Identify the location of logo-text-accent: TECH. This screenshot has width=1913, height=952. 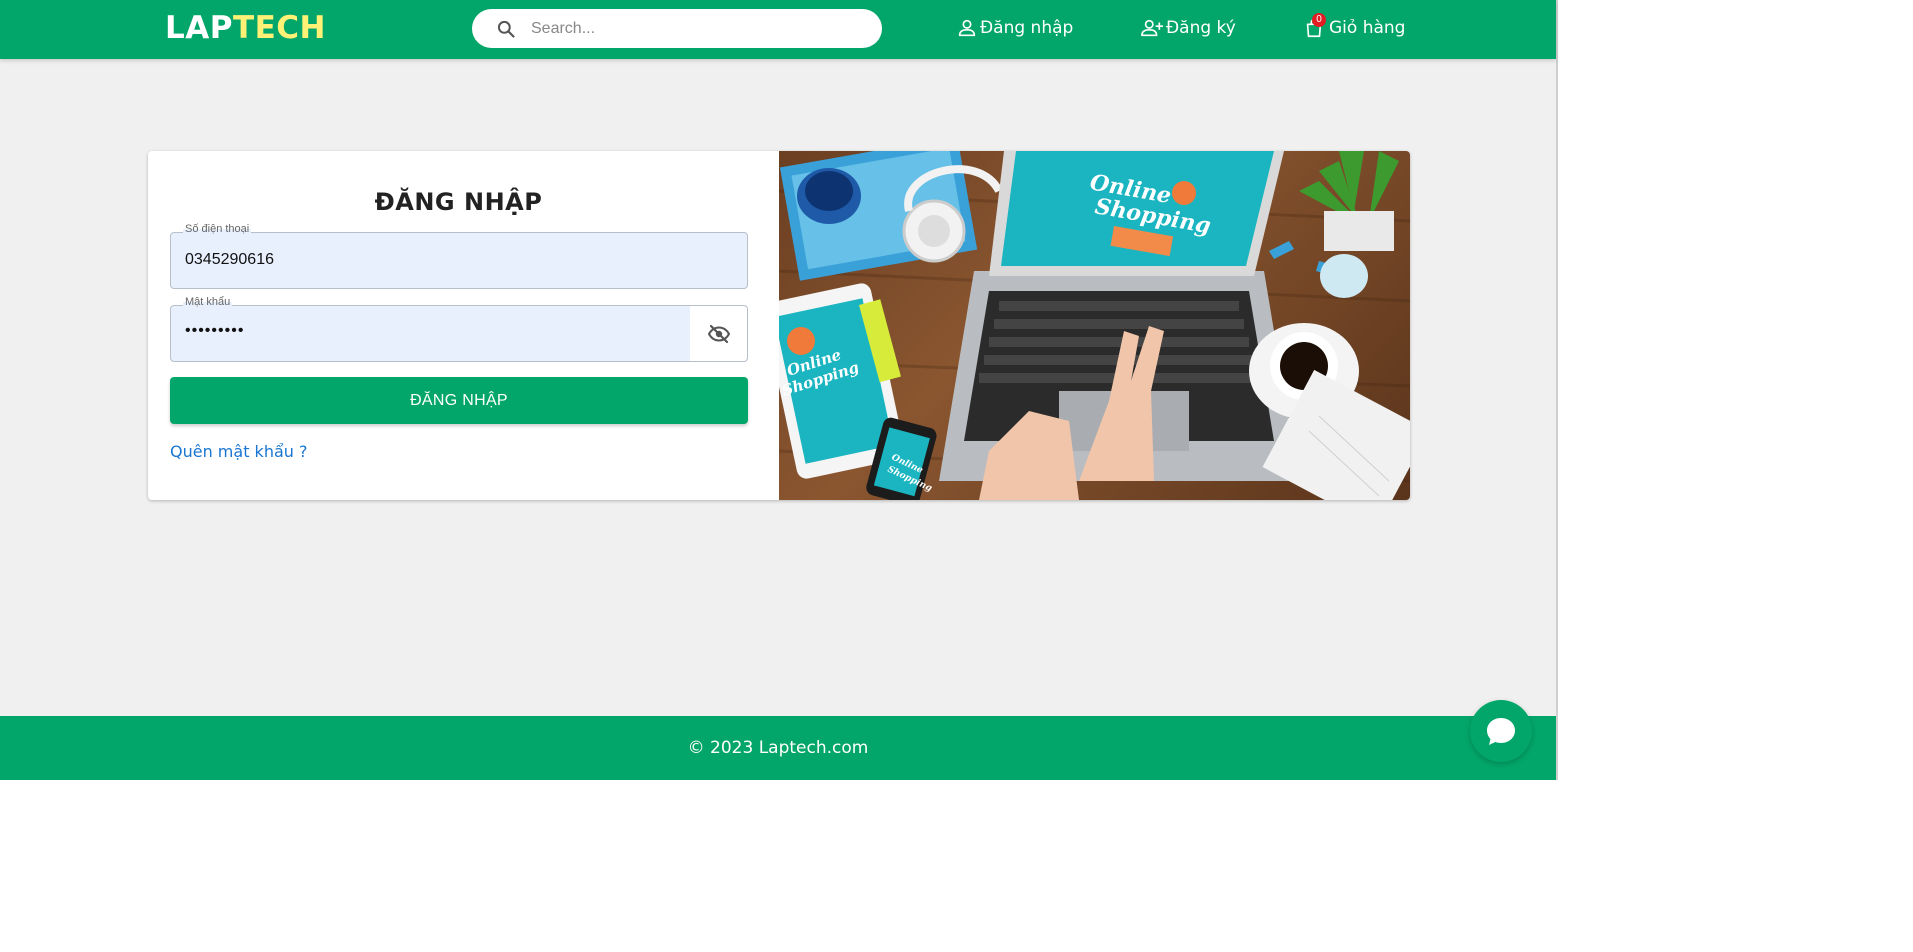
(279, 28).